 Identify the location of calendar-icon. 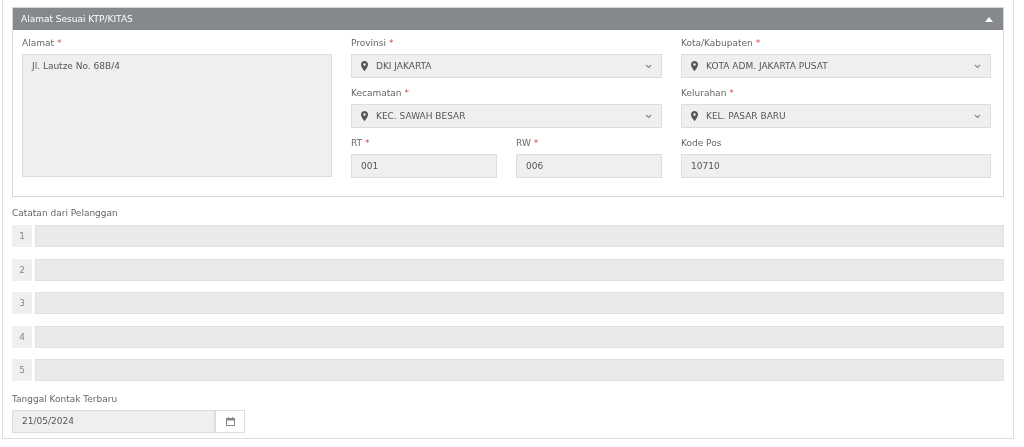
(230, 421).